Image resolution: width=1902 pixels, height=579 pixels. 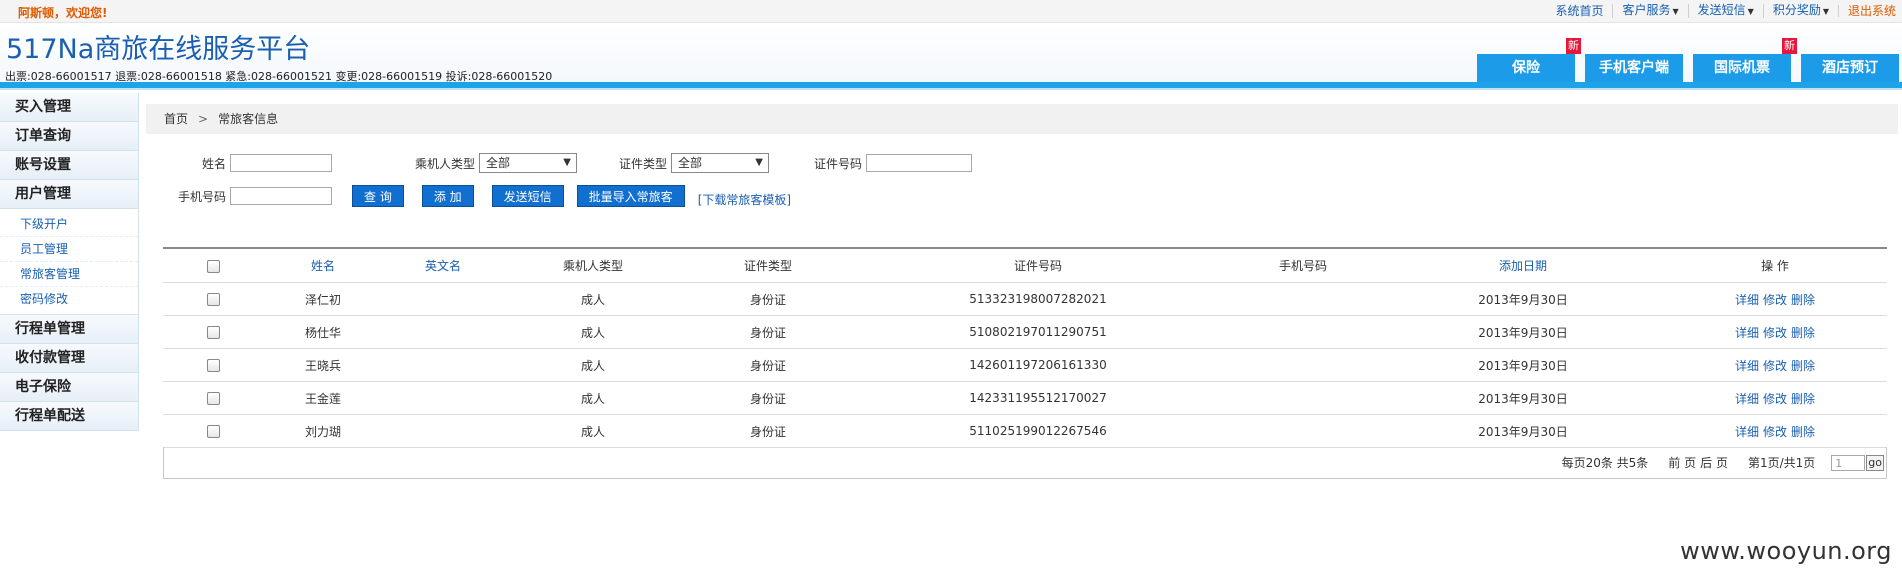 What do you see at coordinates (1848, 462) in the screenshot?
I see `page-number-input: 1` at bounding box center [1848, 462].